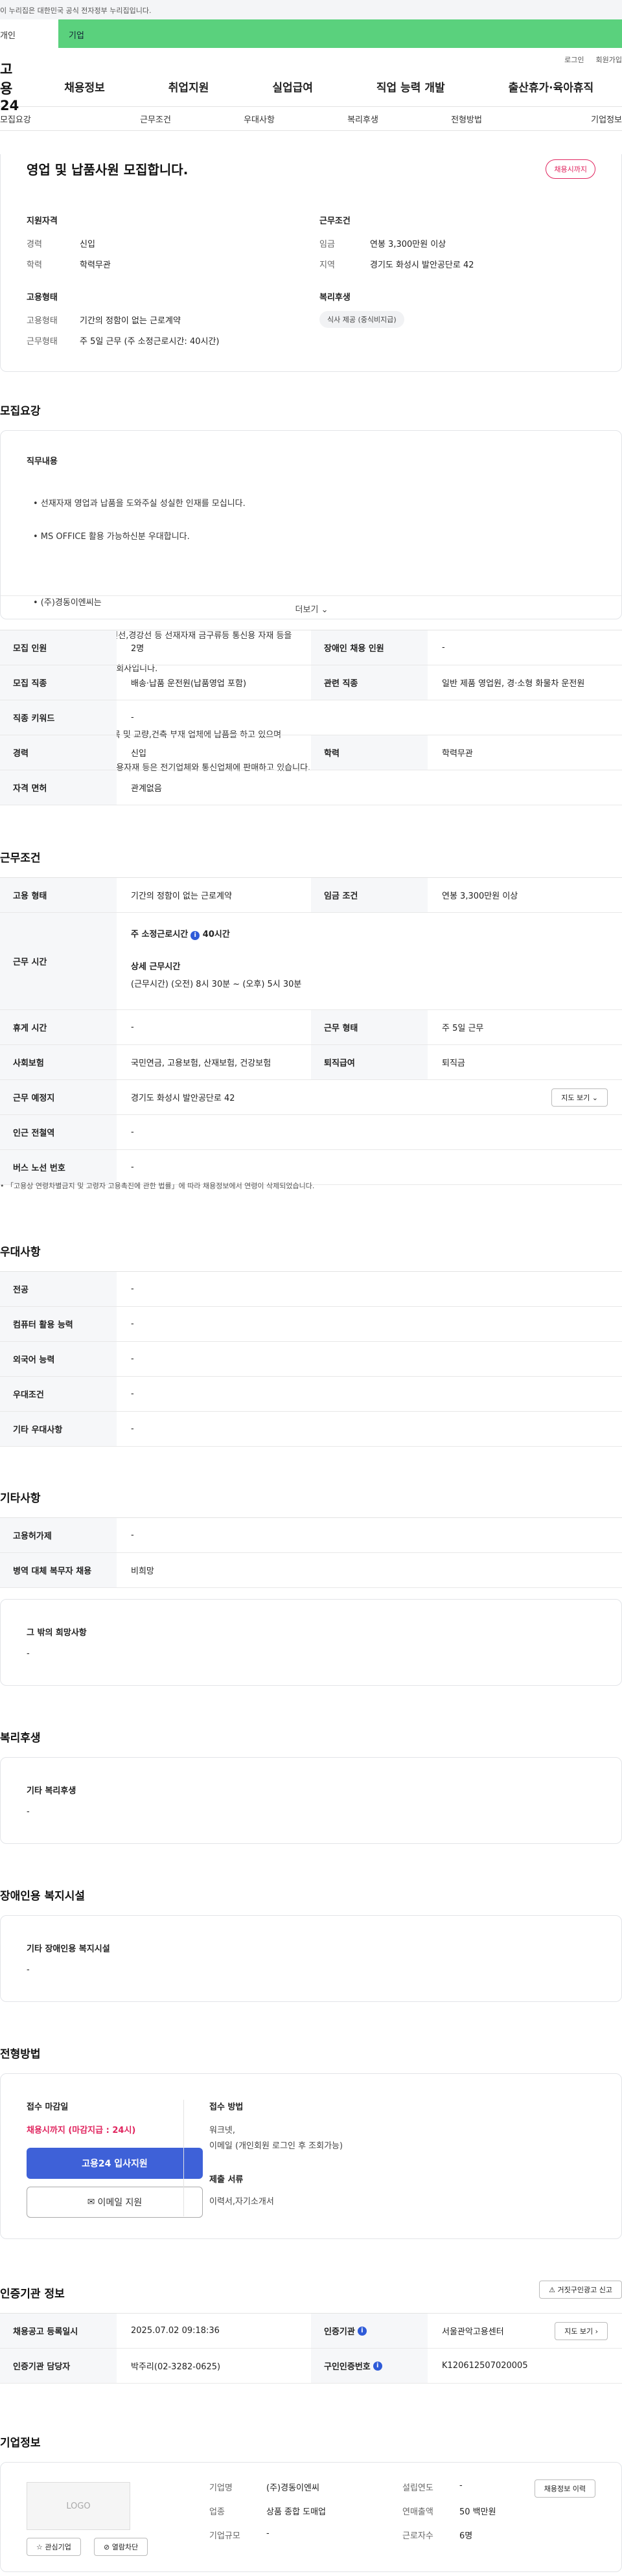 The height and width of the screenshot is (2576, 622). Describe the element at coordinates (216, 935) in the screenshot. I see `weekly-hours-value: 40시간` at that location.